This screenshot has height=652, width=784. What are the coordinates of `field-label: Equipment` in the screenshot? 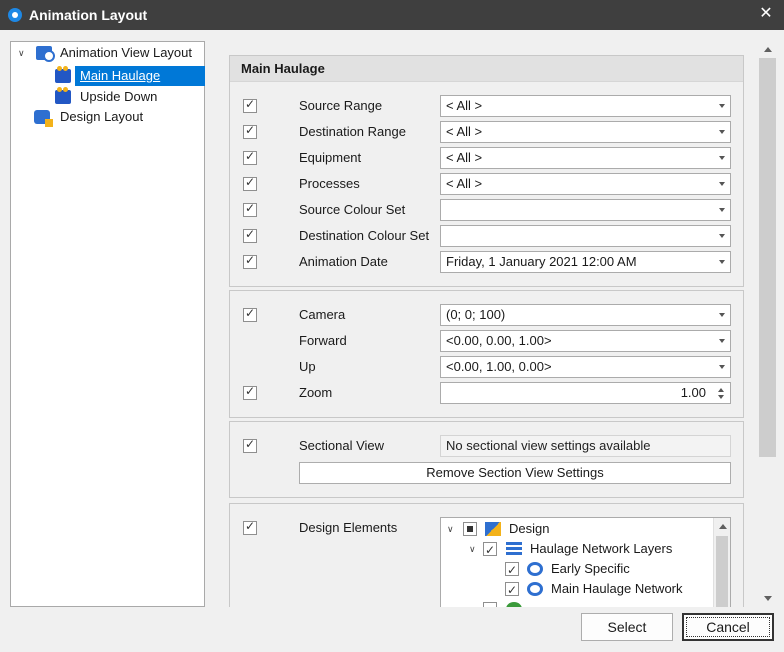 It's located at (330, 157).